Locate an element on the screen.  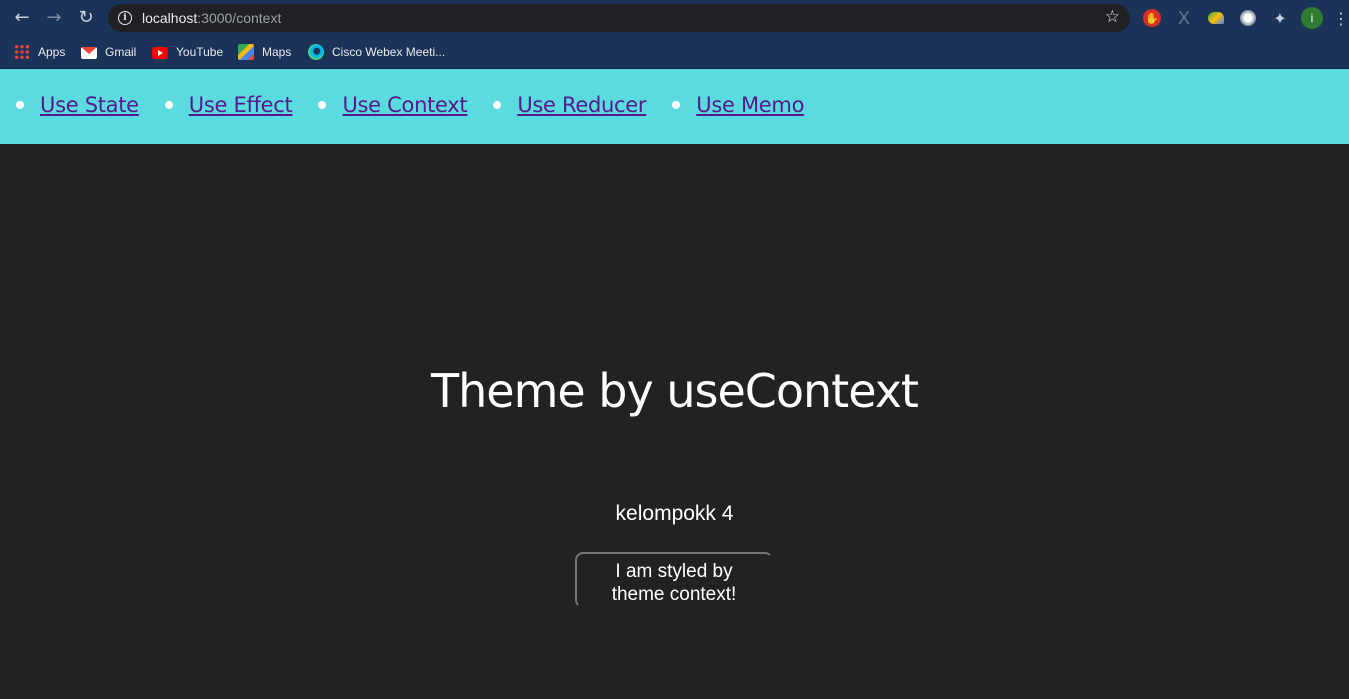
nav-link-use-state: Use State is located at coordinates (89, 105).